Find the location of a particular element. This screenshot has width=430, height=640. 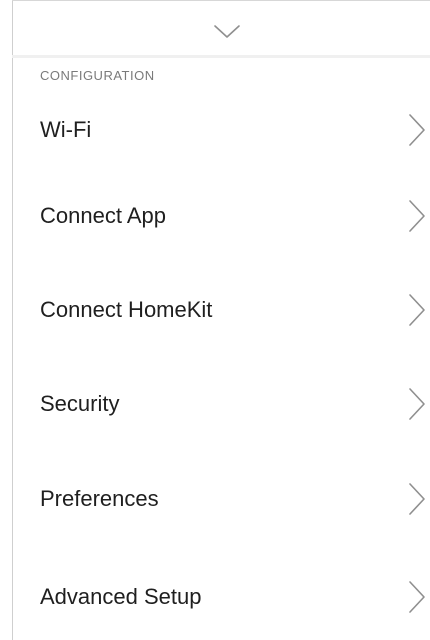

menu-item-label: Connect App is located at coordinates (103, 215).